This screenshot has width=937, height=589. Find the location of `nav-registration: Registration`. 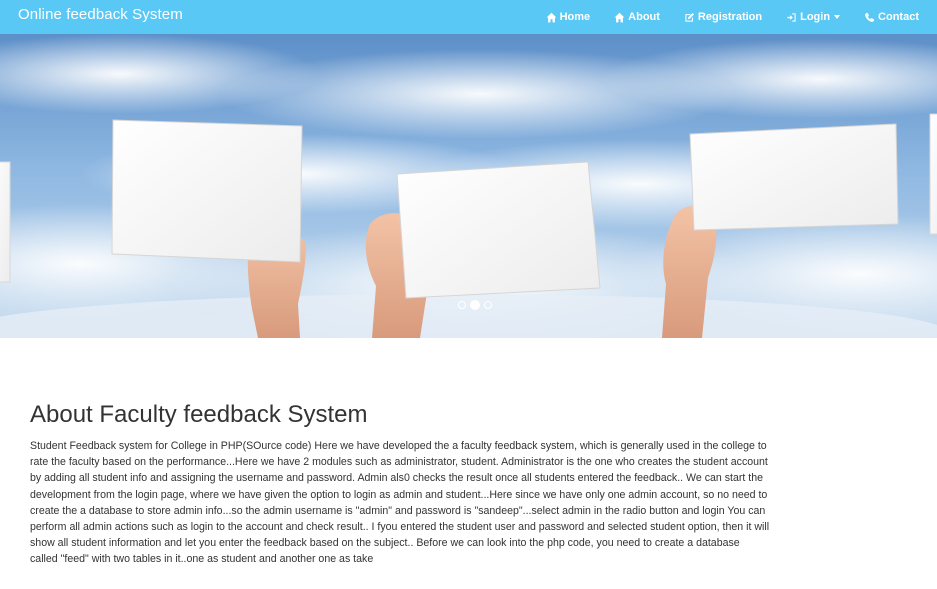

nav-registration: Registration is located at coordinates (723, 17).